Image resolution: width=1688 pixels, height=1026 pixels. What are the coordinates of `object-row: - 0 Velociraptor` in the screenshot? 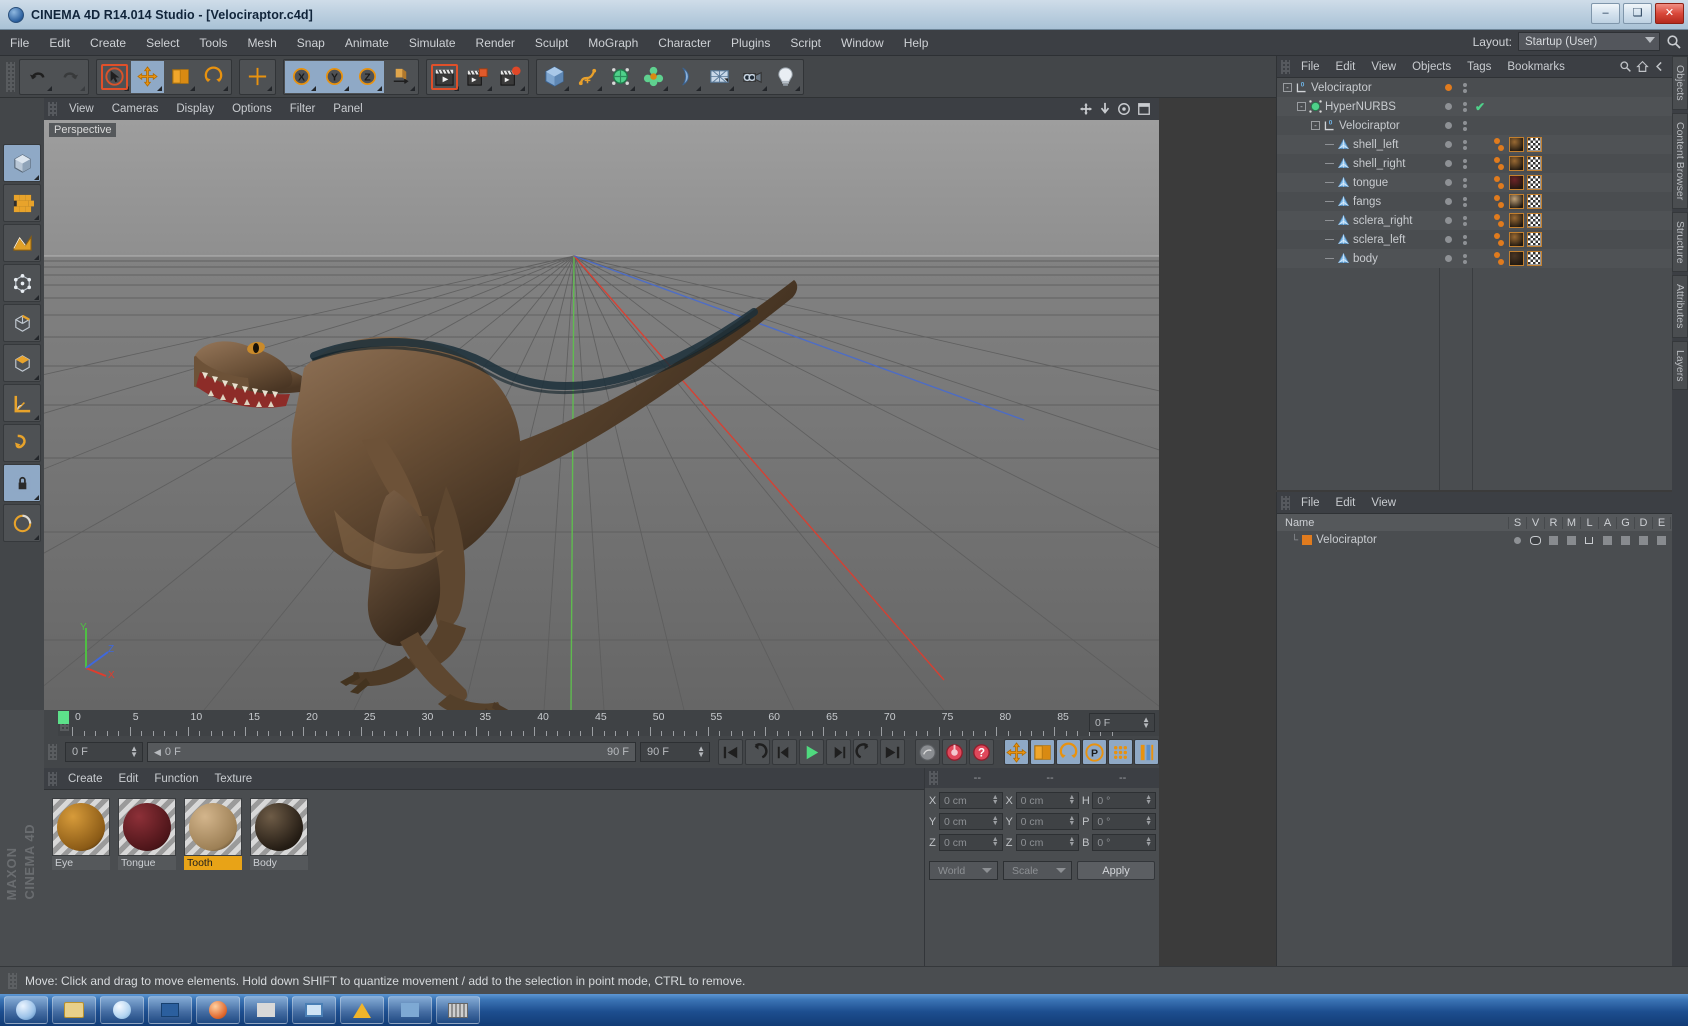 It's located at (1482, 87).